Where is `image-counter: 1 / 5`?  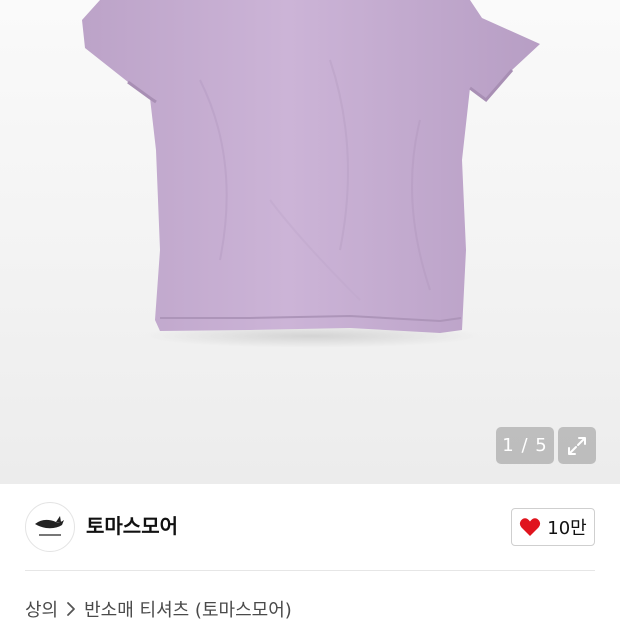
image-counter: 1 / 5 is located at coordinates (525, 445).